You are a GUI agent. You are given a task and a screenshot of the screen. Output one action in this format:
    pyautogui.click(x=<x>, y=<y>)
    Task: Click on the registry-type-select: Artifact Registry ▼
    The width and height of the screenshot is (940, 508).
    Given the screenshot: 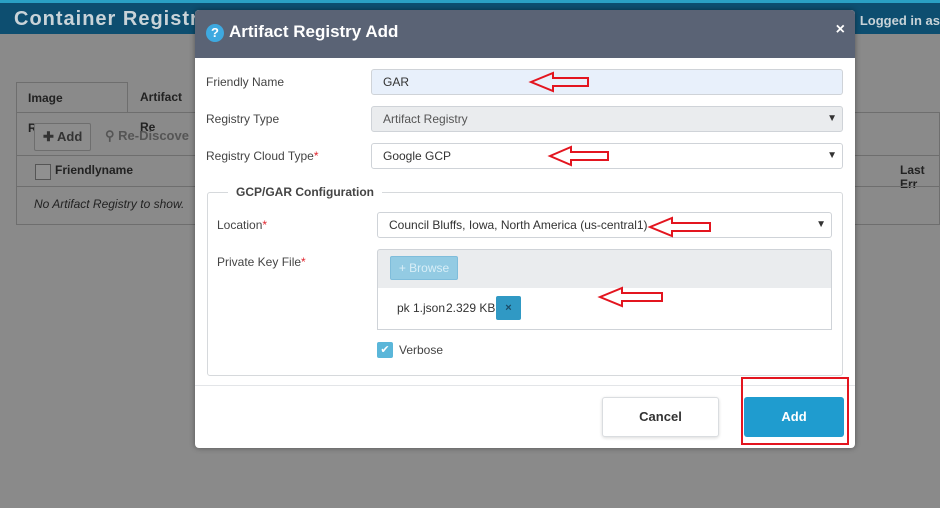 What is the action you would take?
    pyautogui.click(x=607, y=119)
    